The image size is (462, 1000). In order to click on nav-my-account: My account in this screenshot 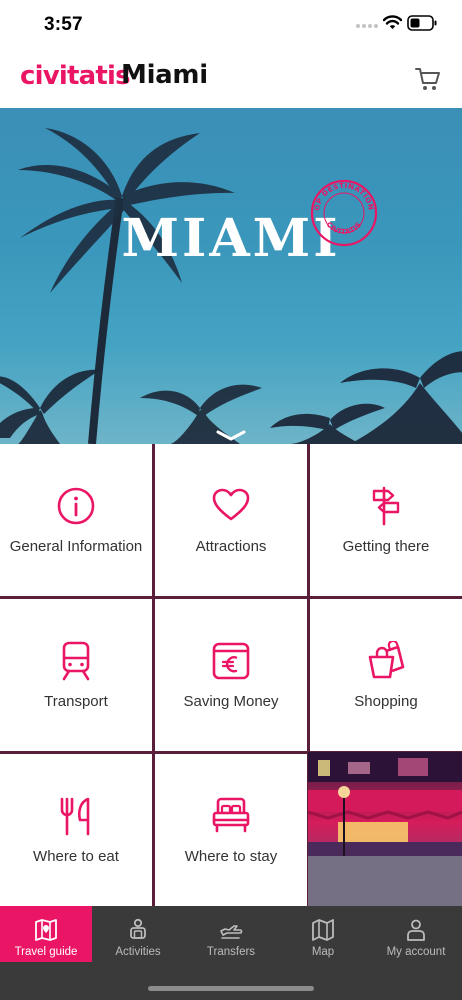, I will do `click(416, 934)`.